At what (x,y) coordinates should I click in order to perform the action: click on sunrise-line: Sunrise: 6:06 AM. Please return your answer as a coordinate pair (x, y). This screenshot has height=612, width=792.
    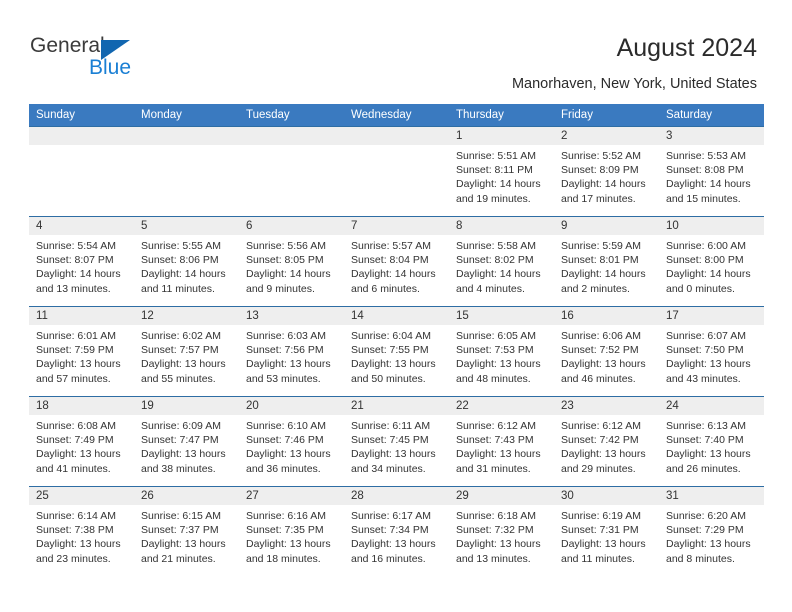
    Looking at the image, I should click on (601, 336).